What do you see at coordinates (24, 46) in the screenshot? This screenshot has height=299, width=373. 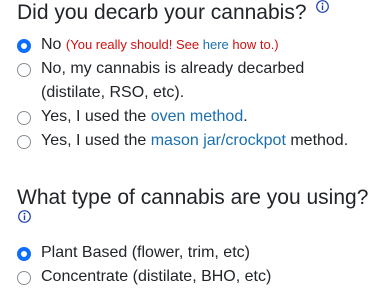 I see `radio-no` at bounding box center [24, 46].